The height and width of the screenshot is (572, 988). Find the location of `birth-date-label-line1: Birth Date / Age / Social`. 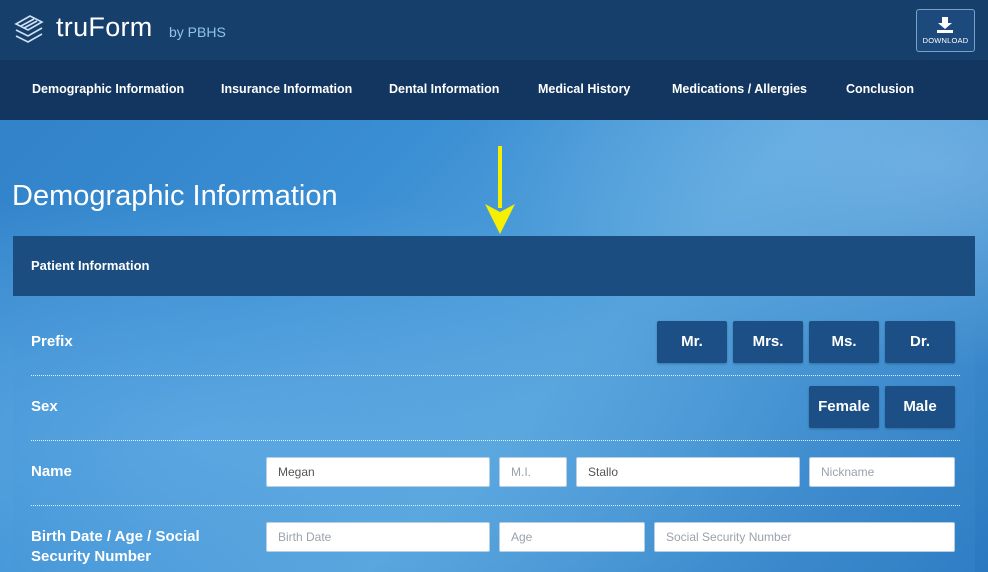

birth-date-label-line1: Birth Date / Age / Social is located at coordinates (115, 536).